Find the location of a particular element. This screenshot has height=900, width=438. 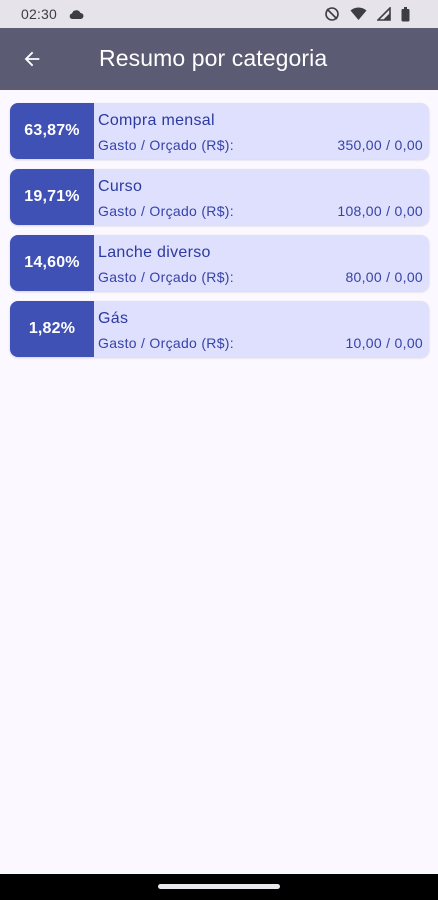

spent-budget-value: 350,00 / 0,00 is located at coordinates (380, 145).